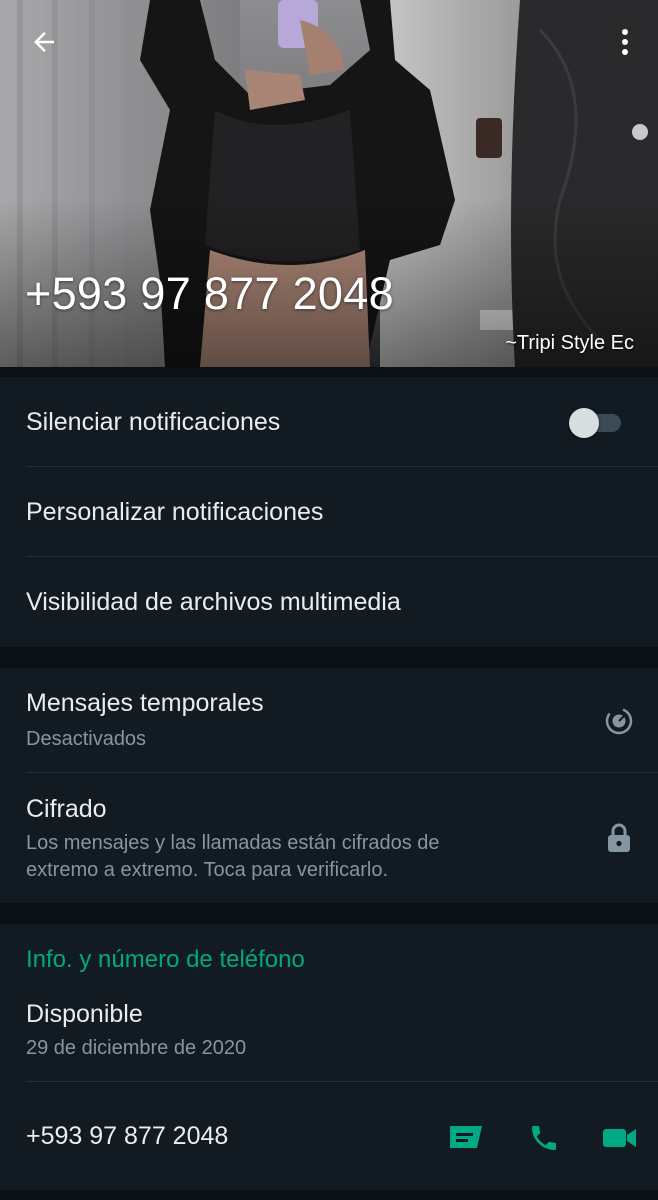  Describe the element at coordinates (66, 809) in the screenshot. I see `encryption-label: Cifrado` at that location.